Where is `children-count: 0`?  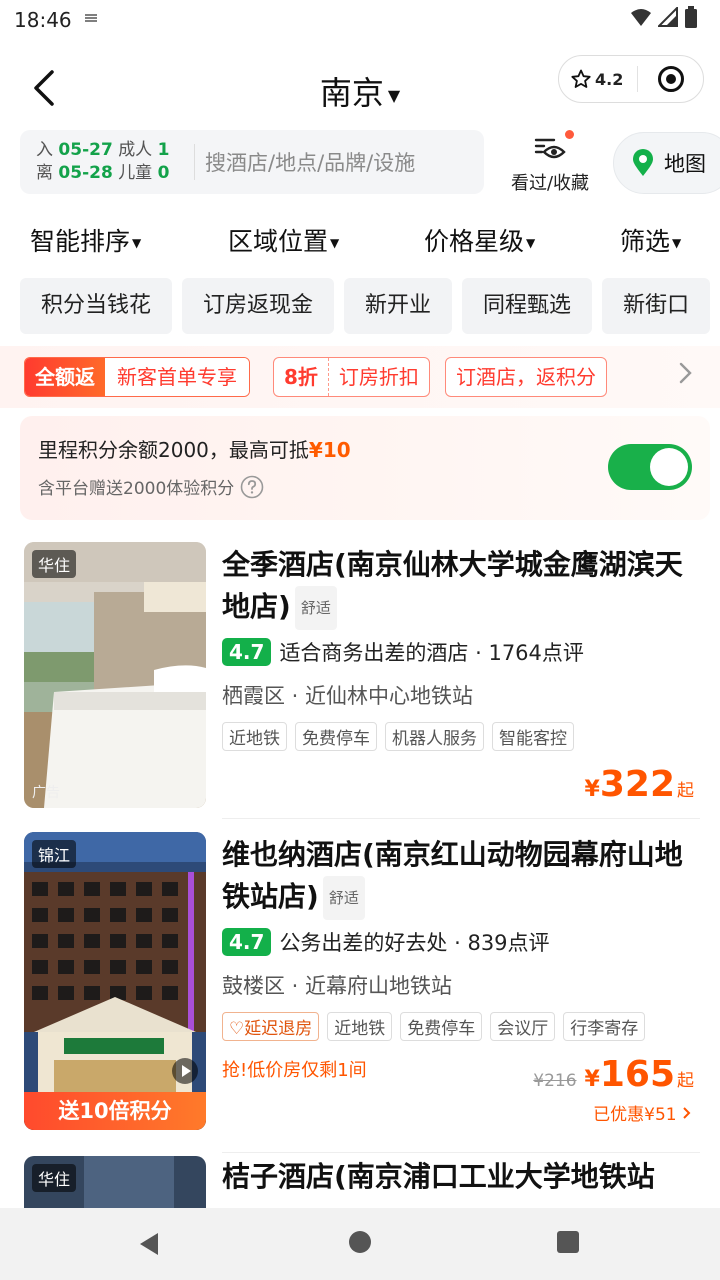
children-count: 0 is located at coordinates (163, 173).